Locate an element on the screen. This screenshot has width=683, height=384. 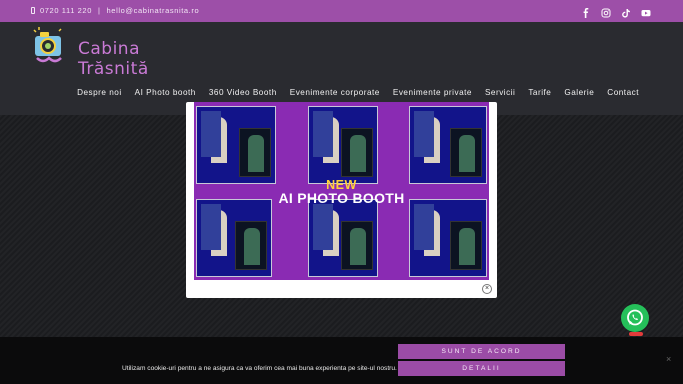
popup-close-button: × is located at coordinates (487, 289).